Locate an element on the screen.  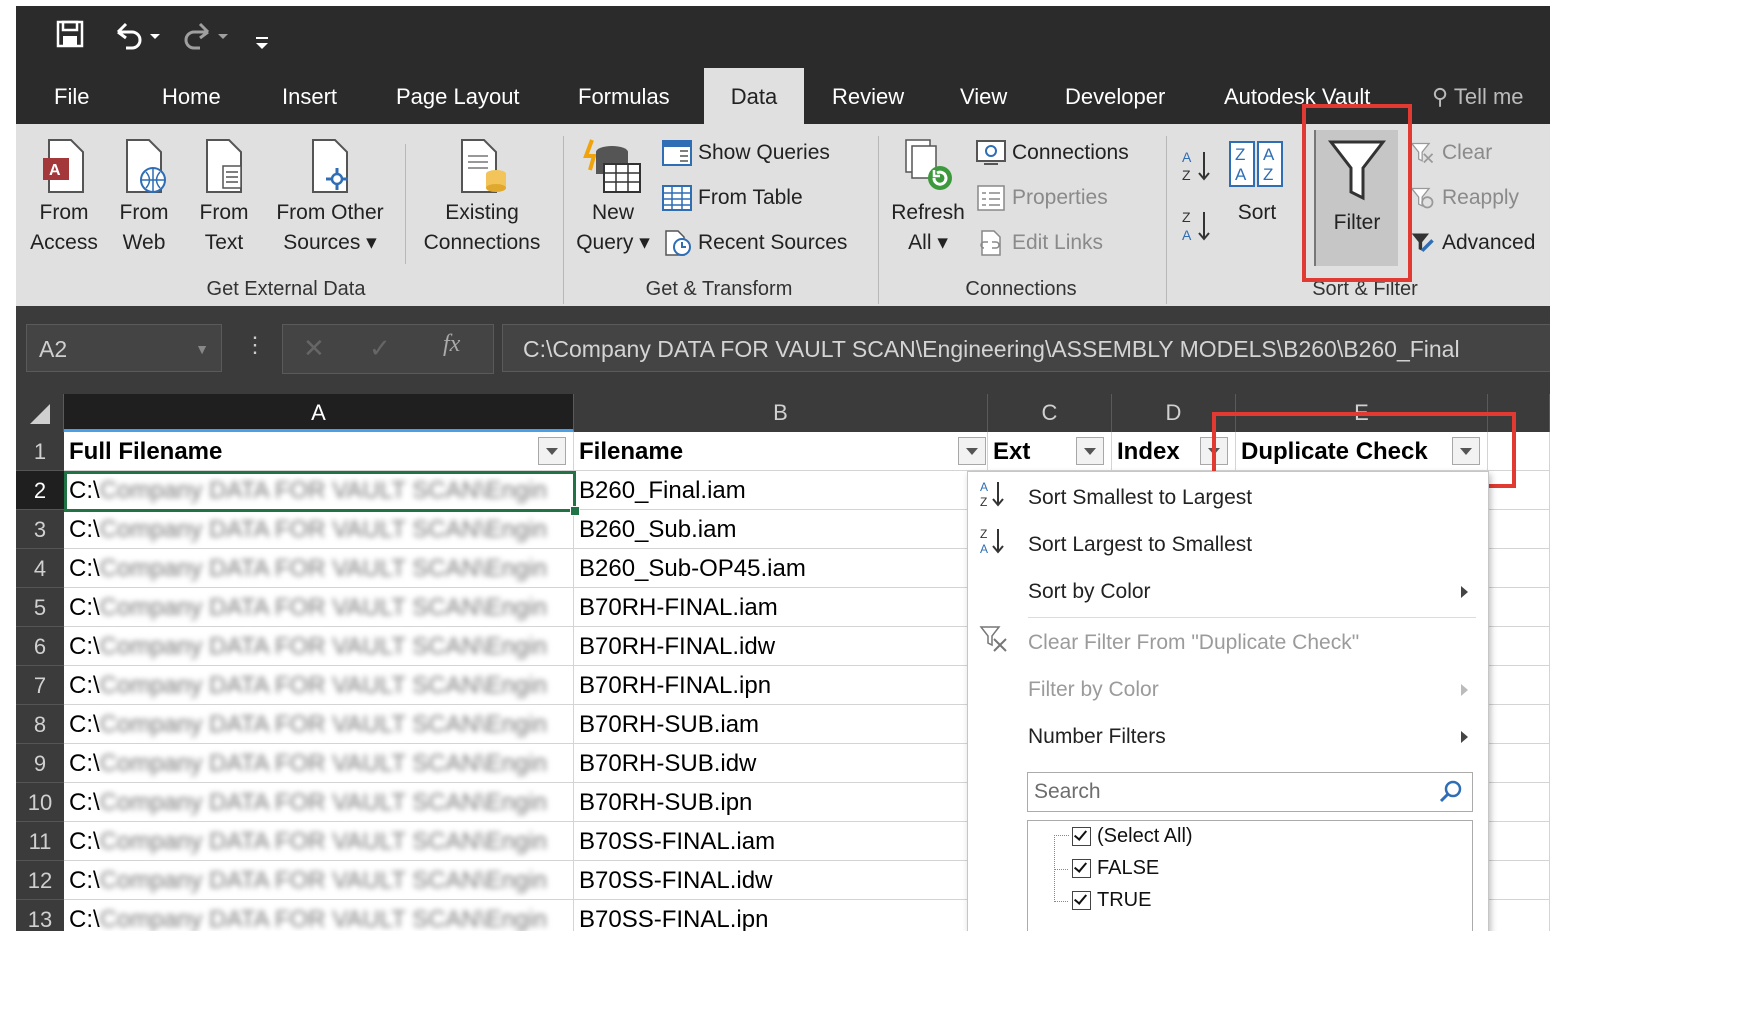
table-cell: B70RH-FINAL.ipn is located at coordinates (781, 685).